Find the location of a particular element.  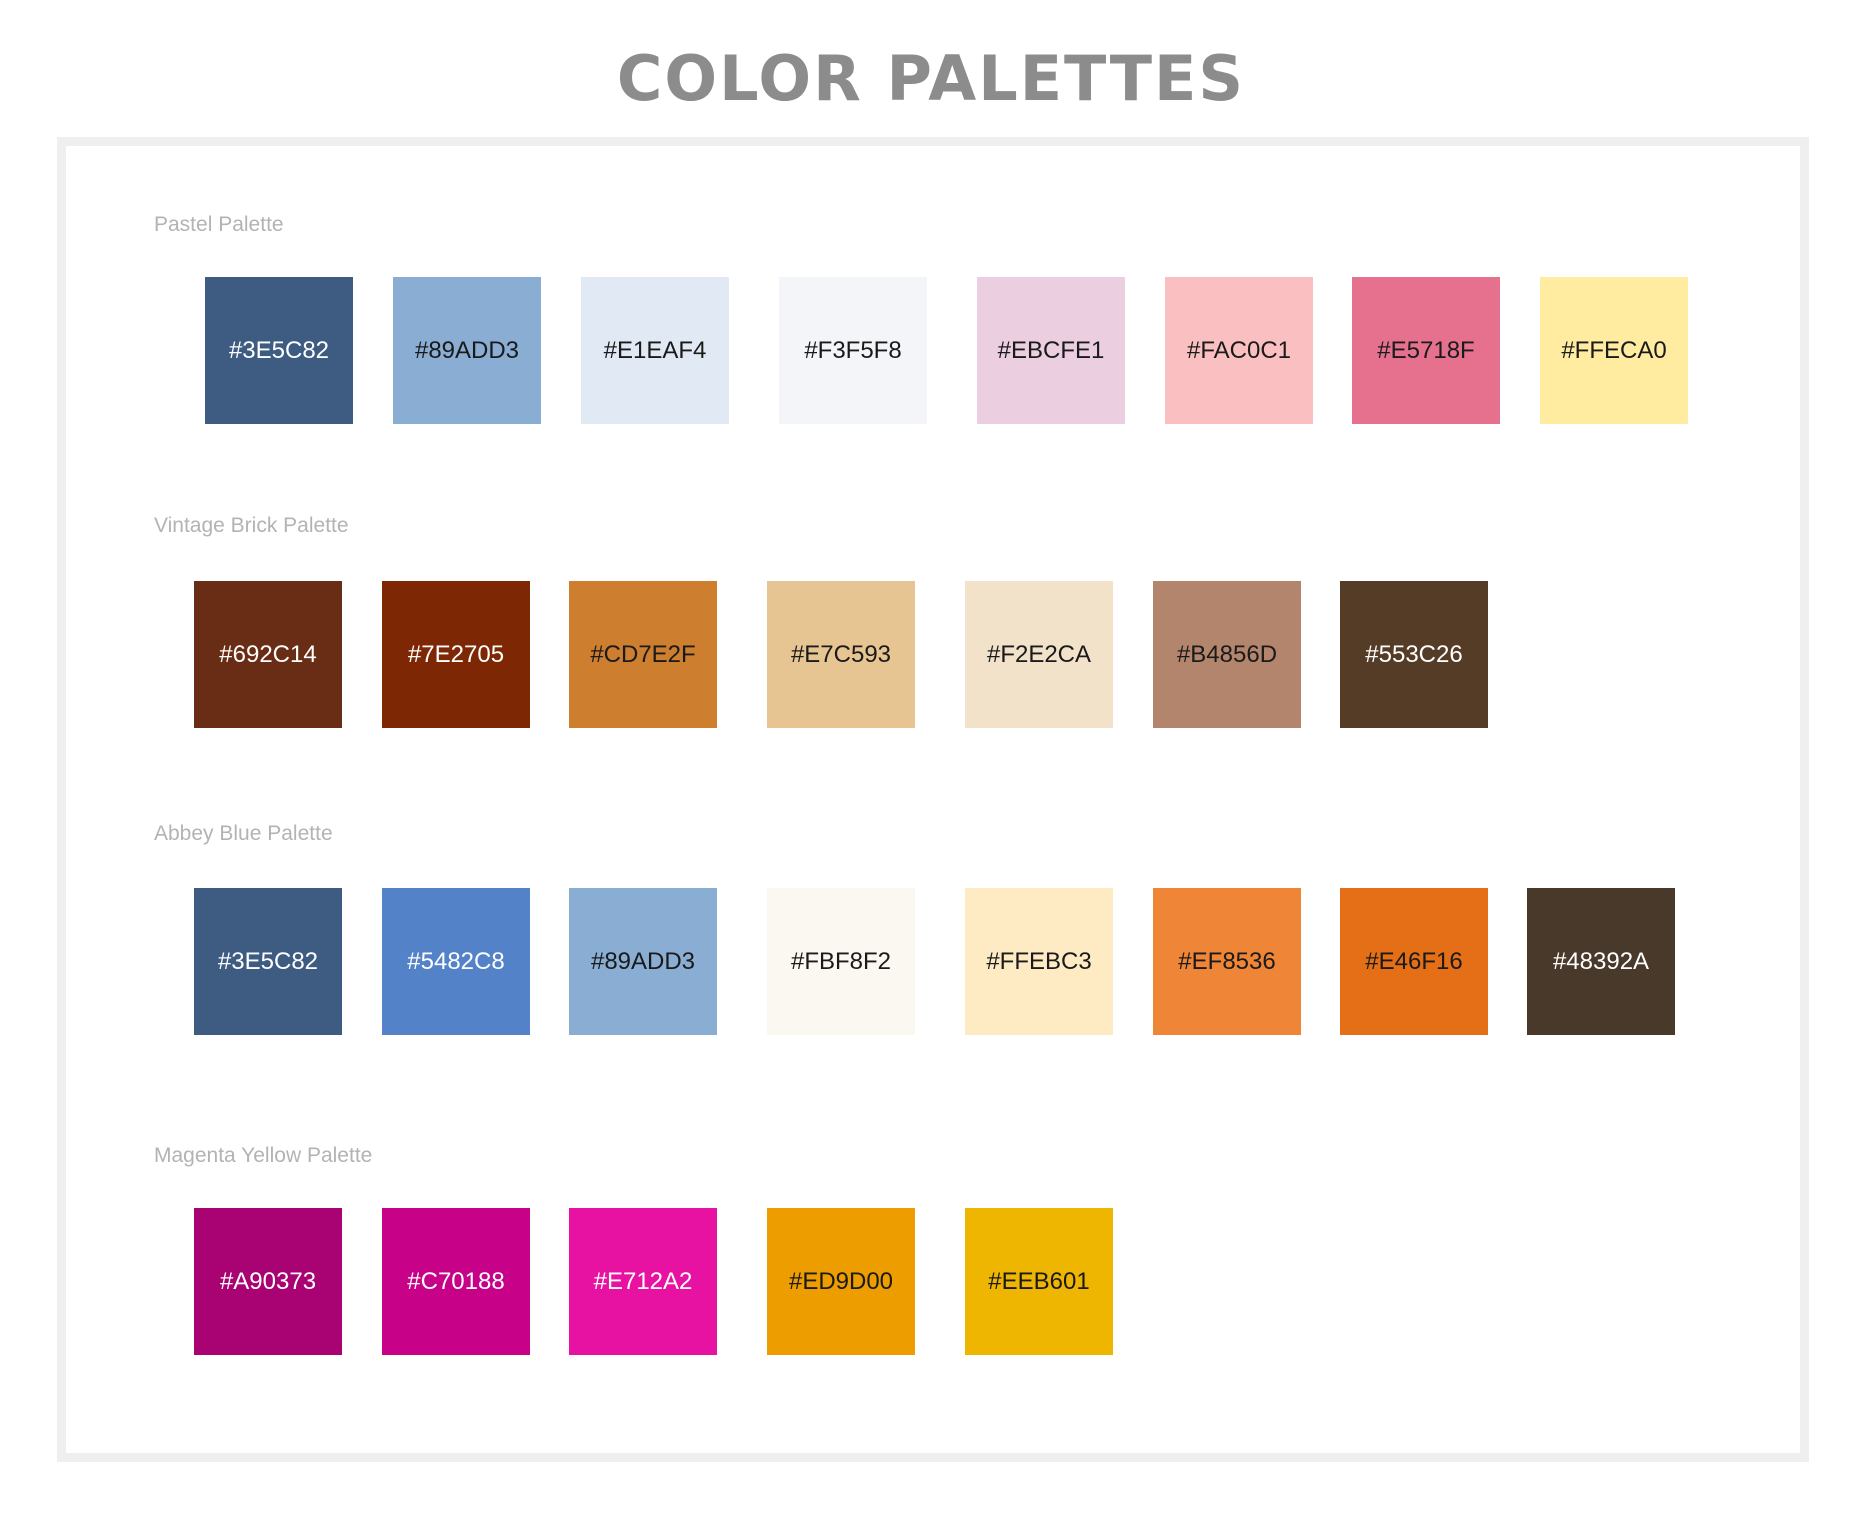

color-swatch: #E5718F is located at coordinates (1426, 350).